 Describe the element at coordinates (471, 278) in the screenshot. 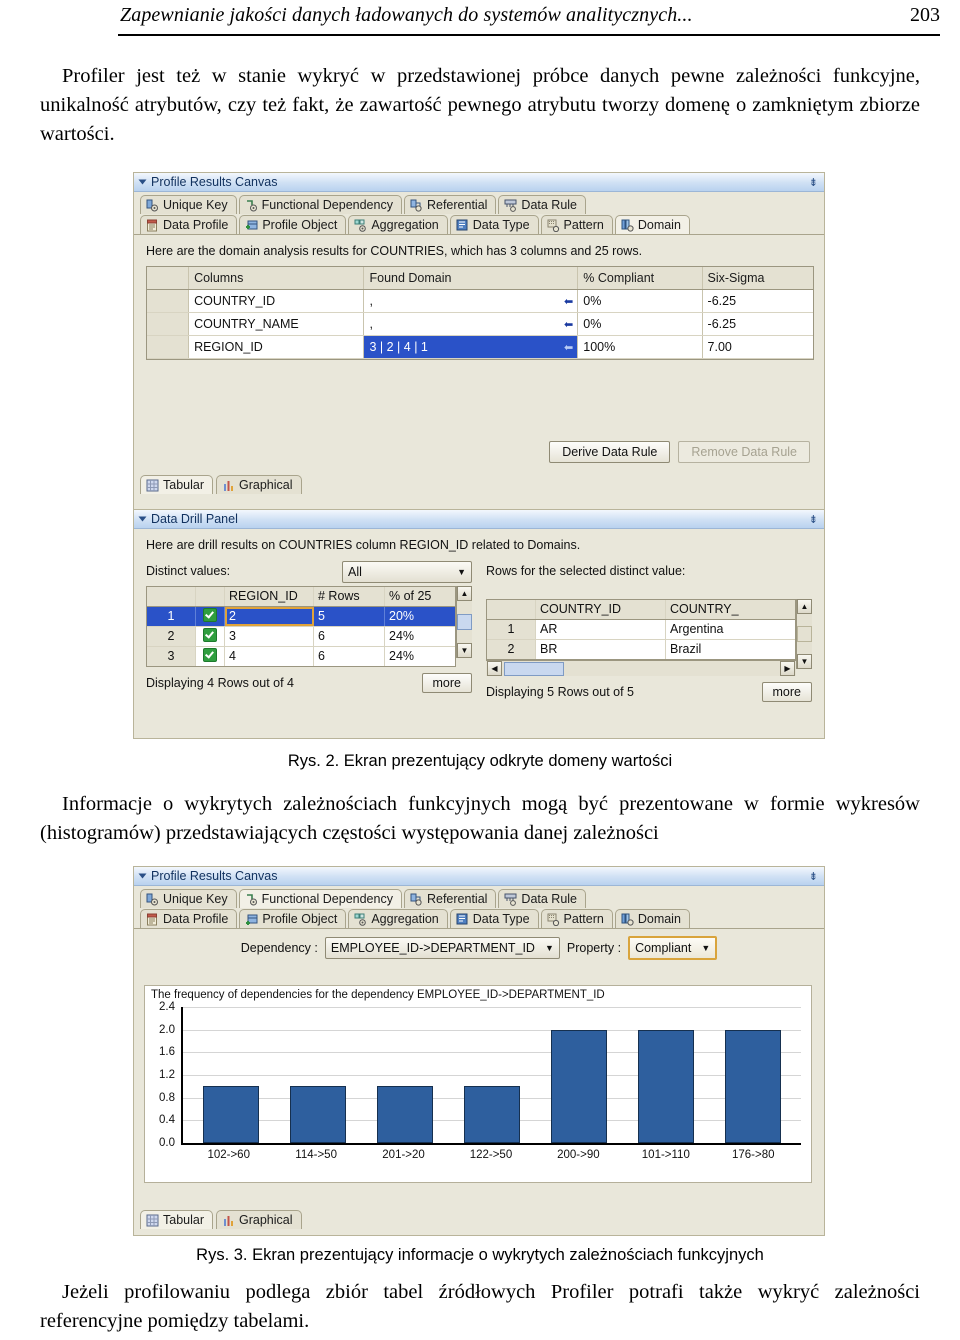

I see `column-header-found-domain: Found Domain` at that location.